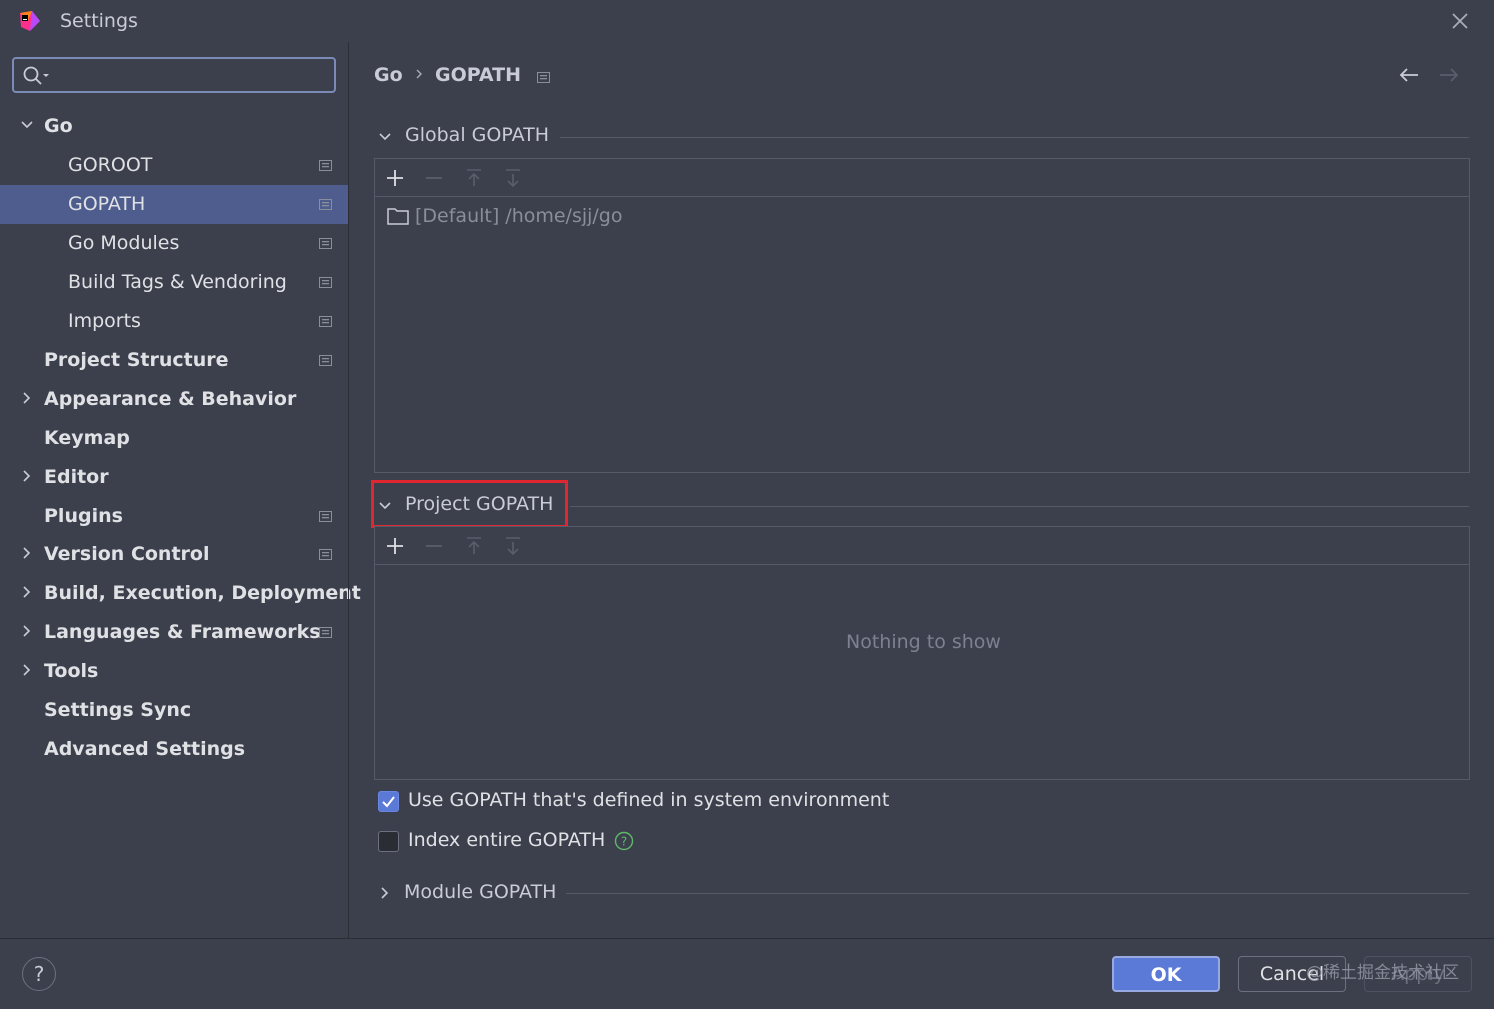  What do you see at coordinates (104, 321) in the screenshot?
I see `sidebar-item-label: Imports` at bounding box center [104, 321].